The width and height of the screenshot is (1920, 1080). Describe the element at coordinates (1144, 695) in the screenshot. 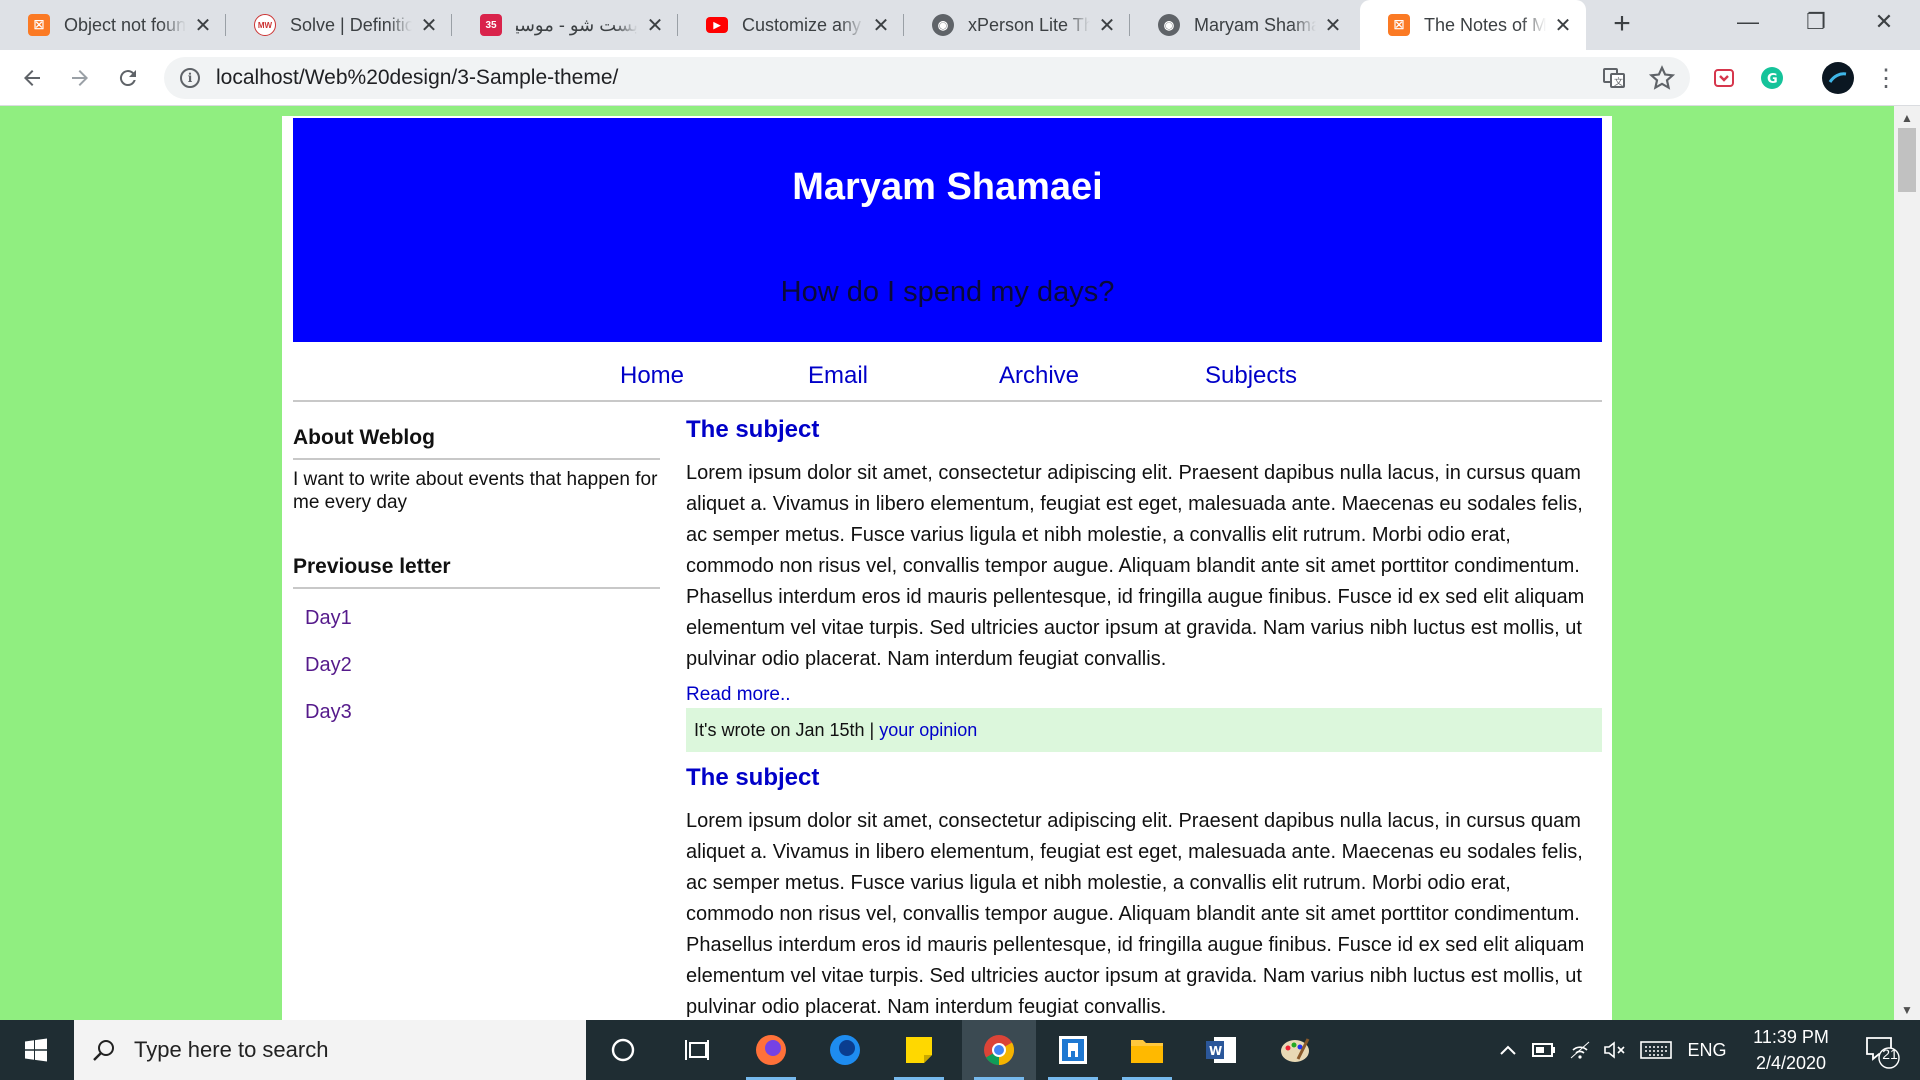

I see `read-more-link: Read more..` at that location.